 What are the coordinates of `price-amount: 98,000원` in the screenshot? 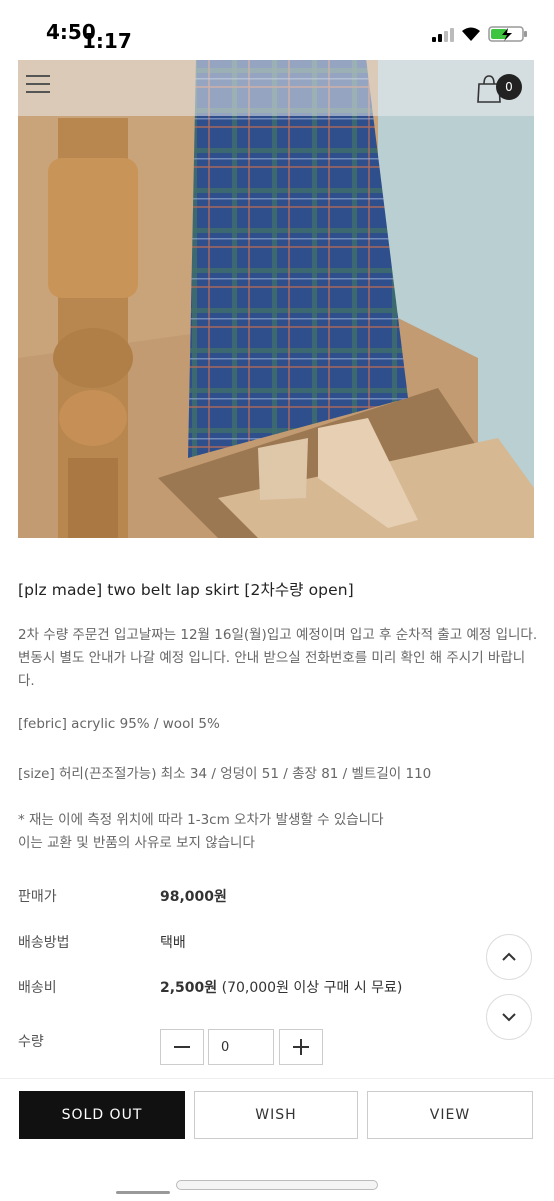 It's located at (193, 897).